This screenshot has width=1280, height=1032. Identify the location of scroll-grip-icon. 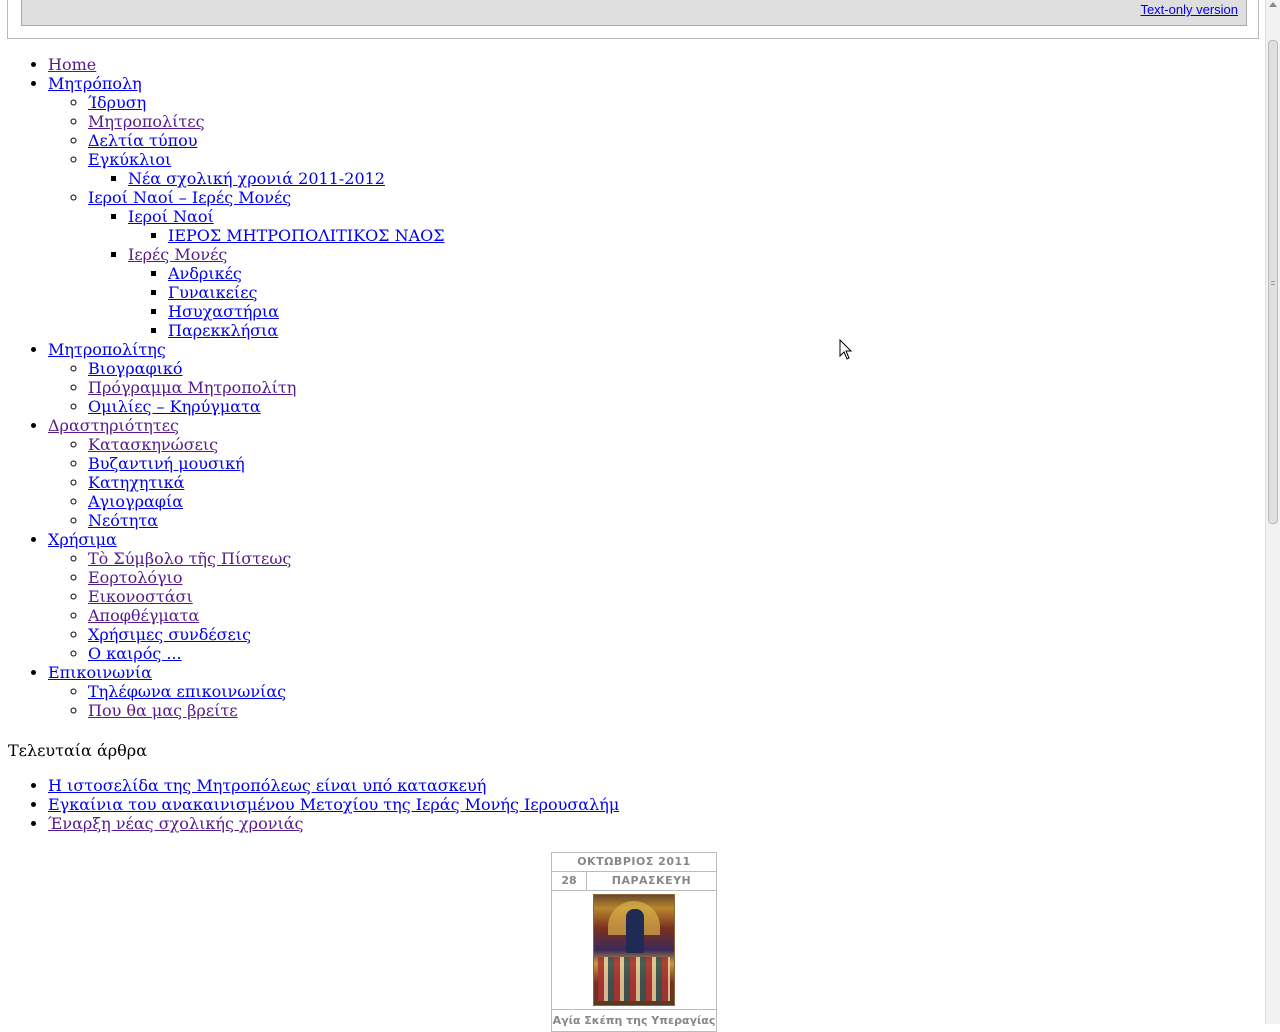
(1273, 283).